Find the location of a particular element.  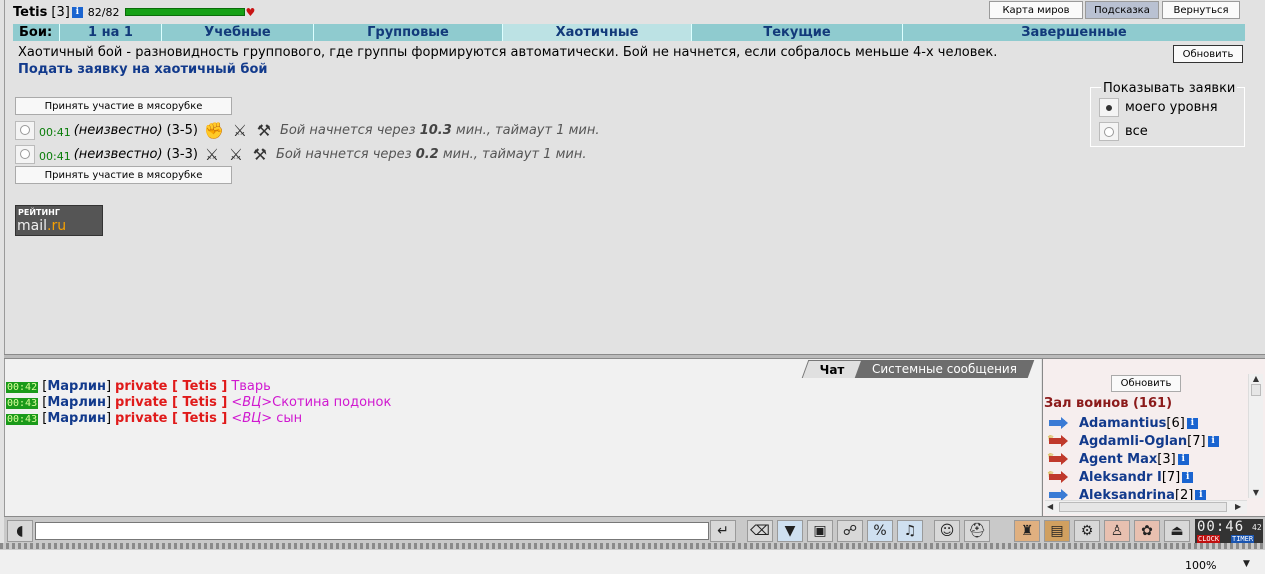

scroll-thumb is located at coordinates (1256, 390).